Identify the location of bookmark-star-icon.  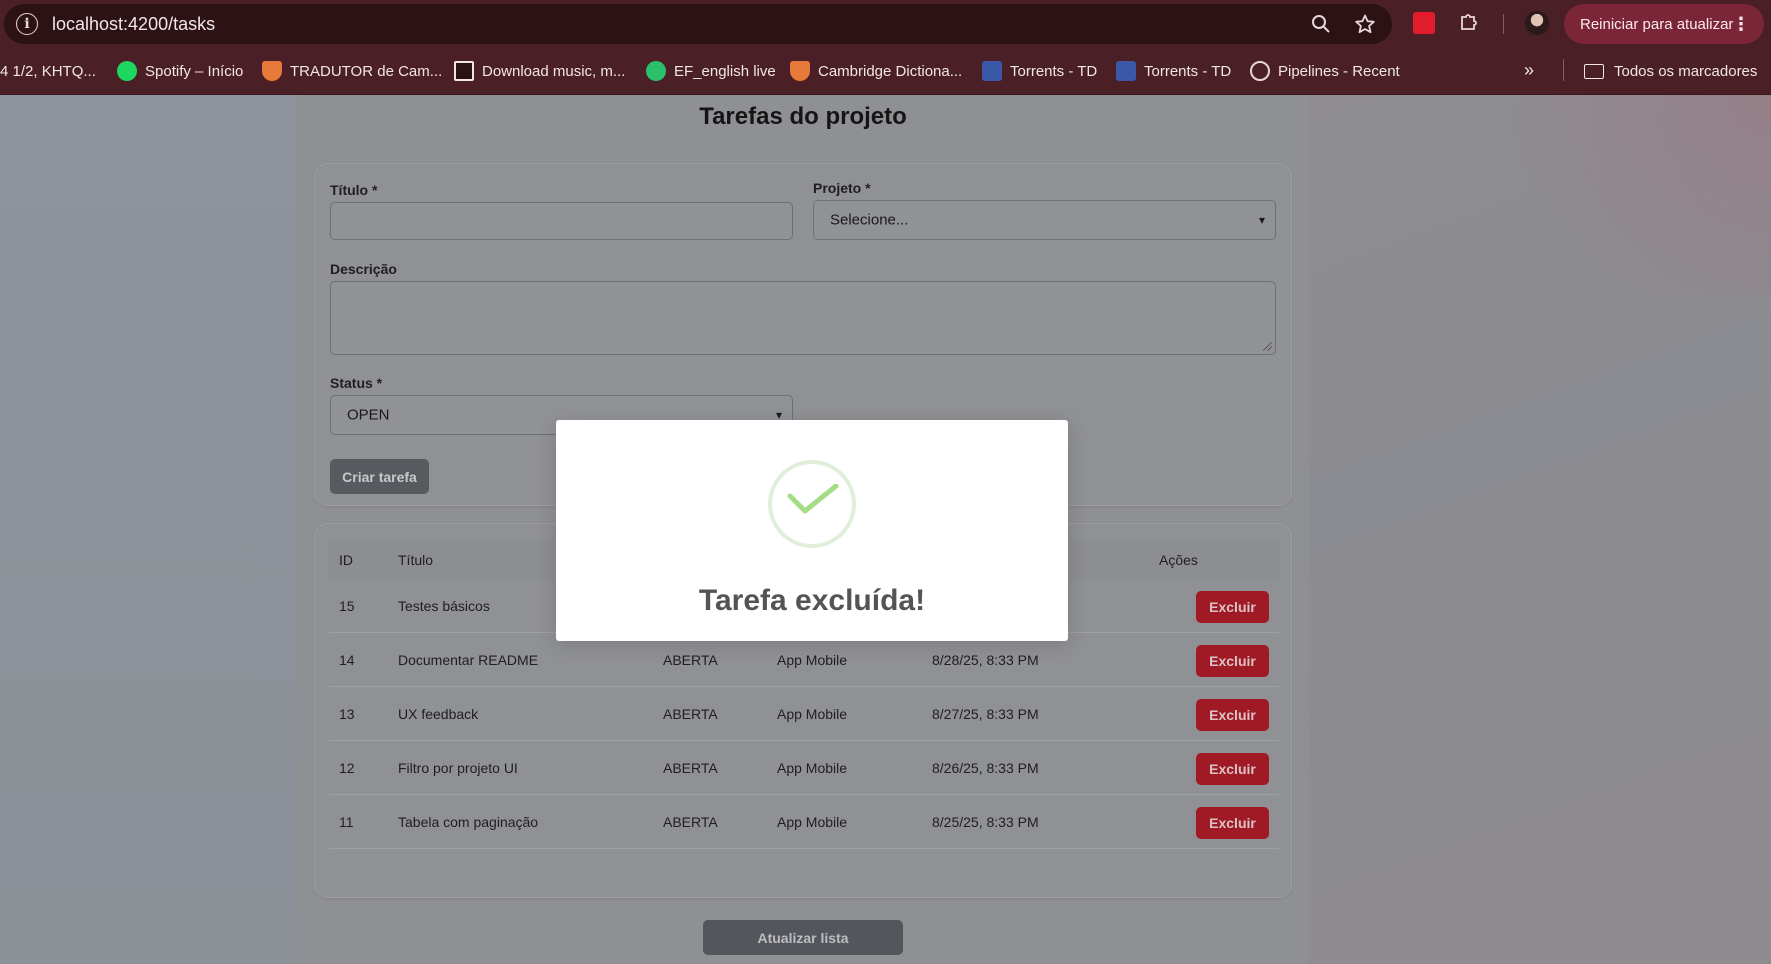
(1365, 24).